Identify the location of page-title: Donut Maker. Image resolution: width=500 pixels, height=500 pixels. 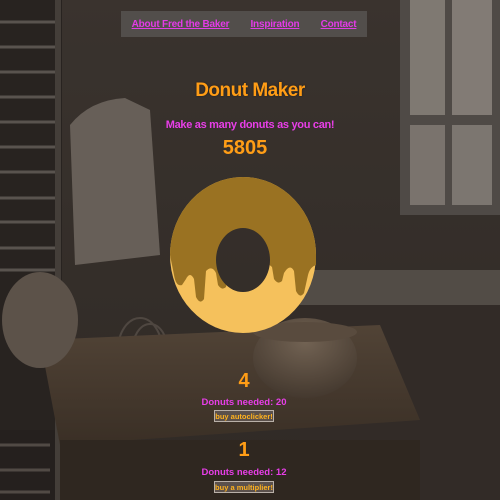
(250, 90).